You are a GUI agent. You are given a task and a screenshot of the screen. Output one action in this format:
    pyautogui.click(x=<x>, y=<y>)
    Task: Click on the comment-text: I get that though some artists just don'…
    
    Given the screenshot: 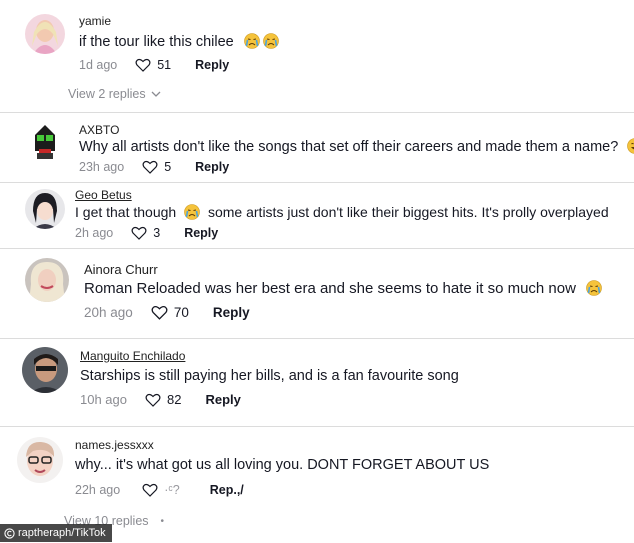 What is the action you would take?
    pyautogui.click(x=342, y=212)
    